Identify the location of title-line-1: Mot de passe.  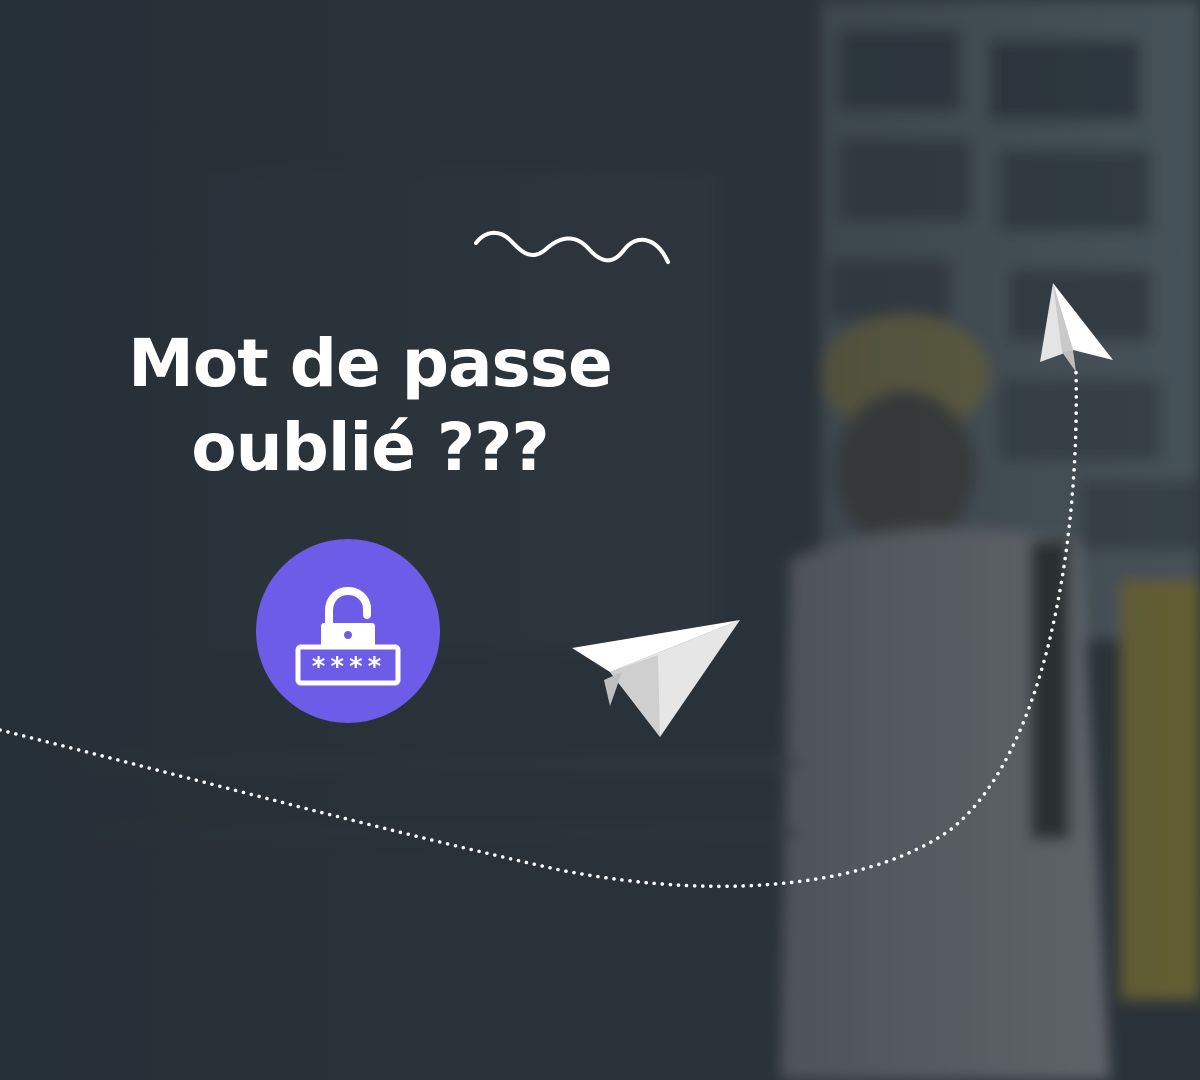
(370, 363).